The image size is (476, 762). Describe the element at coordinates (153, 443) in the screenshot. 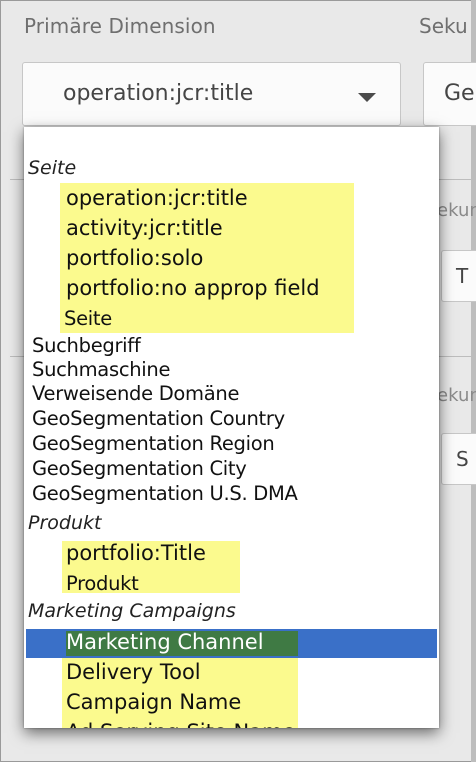

I see `list-item: GeoSegmentation Region` at that location.